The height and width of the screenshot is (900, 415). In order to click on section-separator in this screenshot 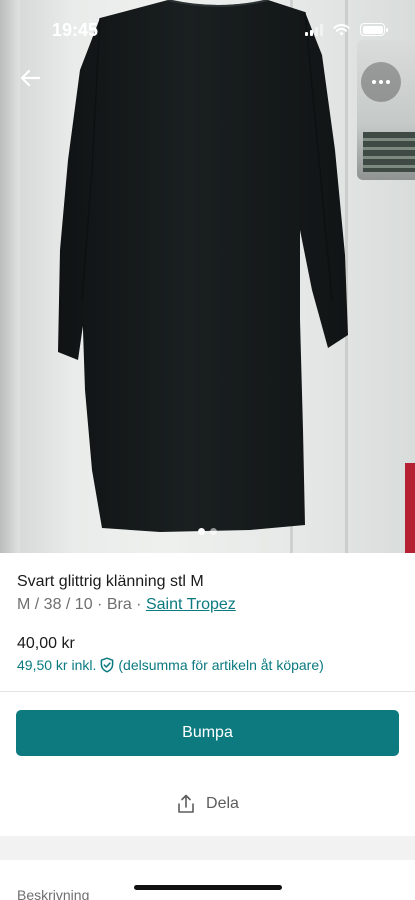, I will do `click(207, 848)`.